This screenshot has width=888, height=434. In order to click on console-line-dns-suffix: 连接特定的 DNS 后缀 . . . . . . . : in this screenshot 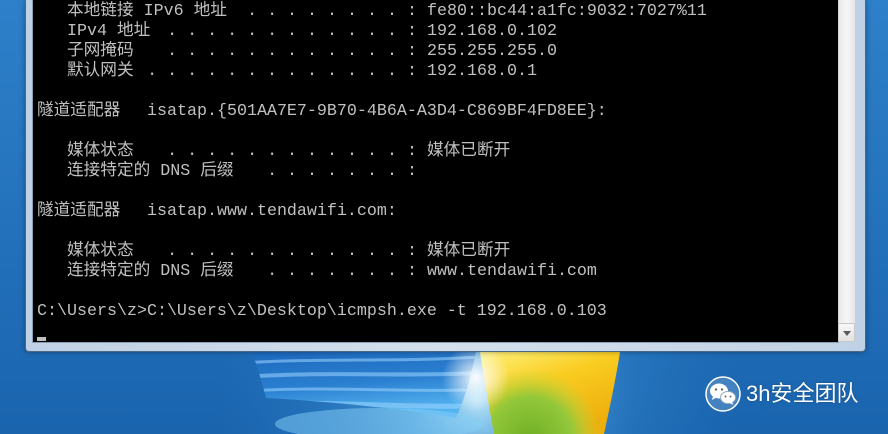, I will do `click(435, 172)`.